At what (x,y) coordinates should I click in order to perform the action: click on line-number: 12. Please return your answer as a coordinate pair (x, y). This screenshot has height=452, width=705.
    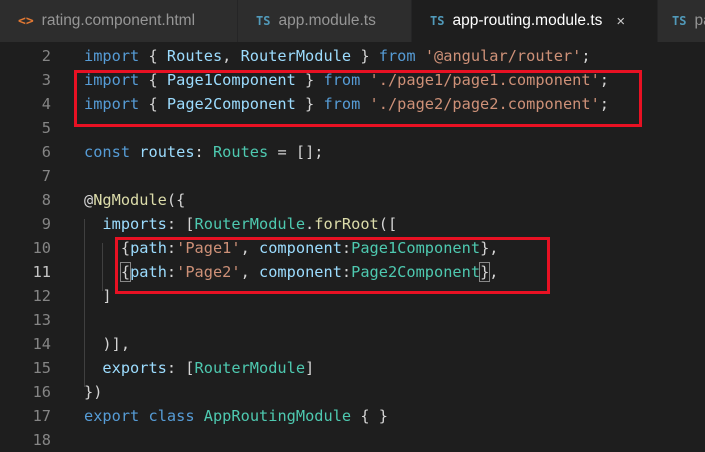
    Looking at the image, I should click on (41, 296).